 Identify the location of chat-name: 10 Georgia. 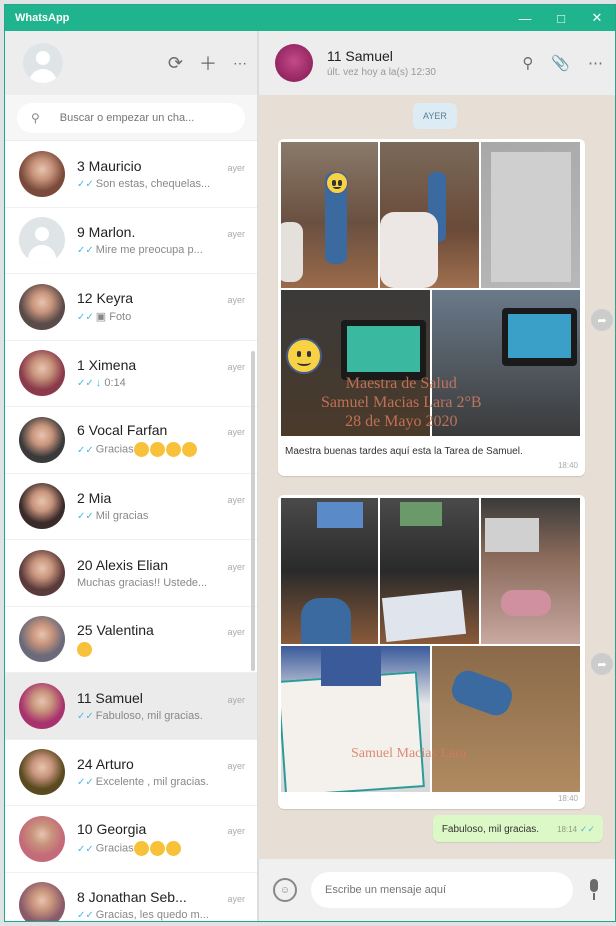
(112, 829).